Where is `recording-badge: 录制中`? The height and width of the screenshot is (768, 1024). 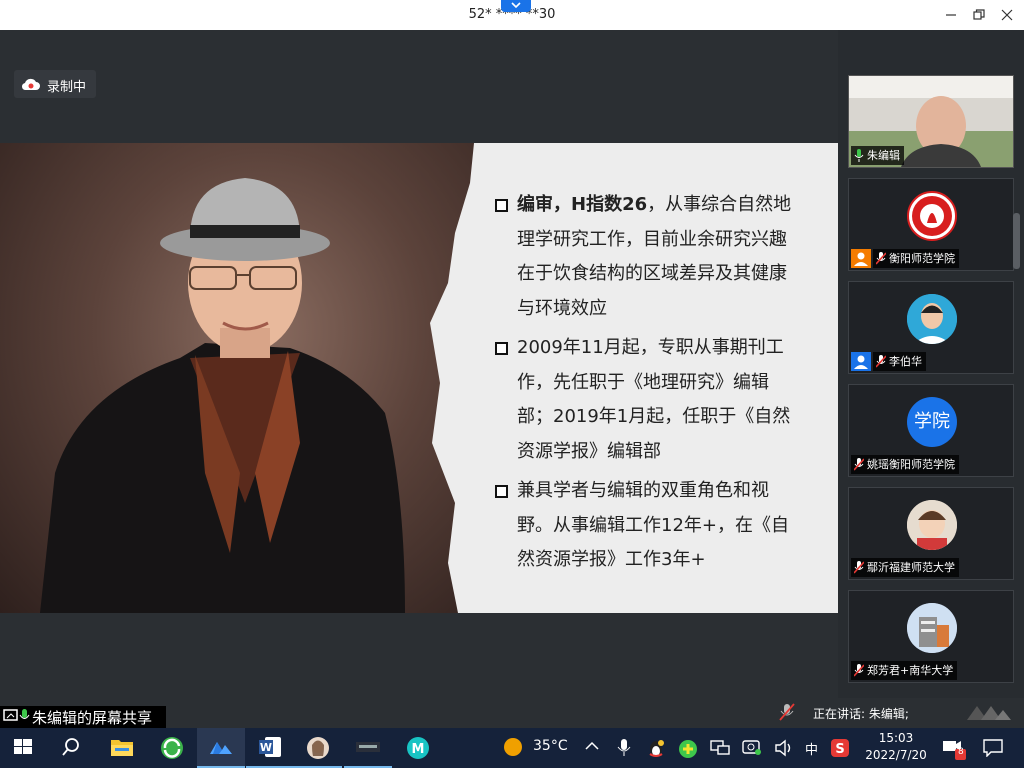 recording-badge: 录制中 is located at coordinates (55, 84).